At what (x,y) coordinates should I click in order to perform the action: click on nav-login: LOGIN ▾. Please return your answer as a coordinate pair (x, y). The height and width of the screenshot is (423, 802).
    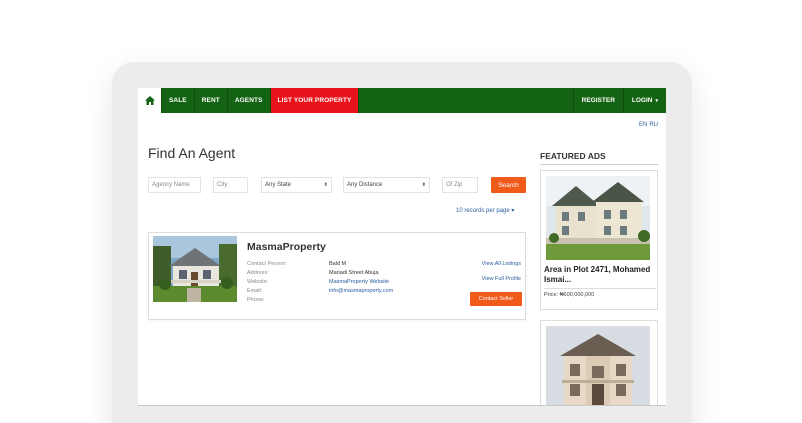
    Looking at the image, I should click on (644, 100).